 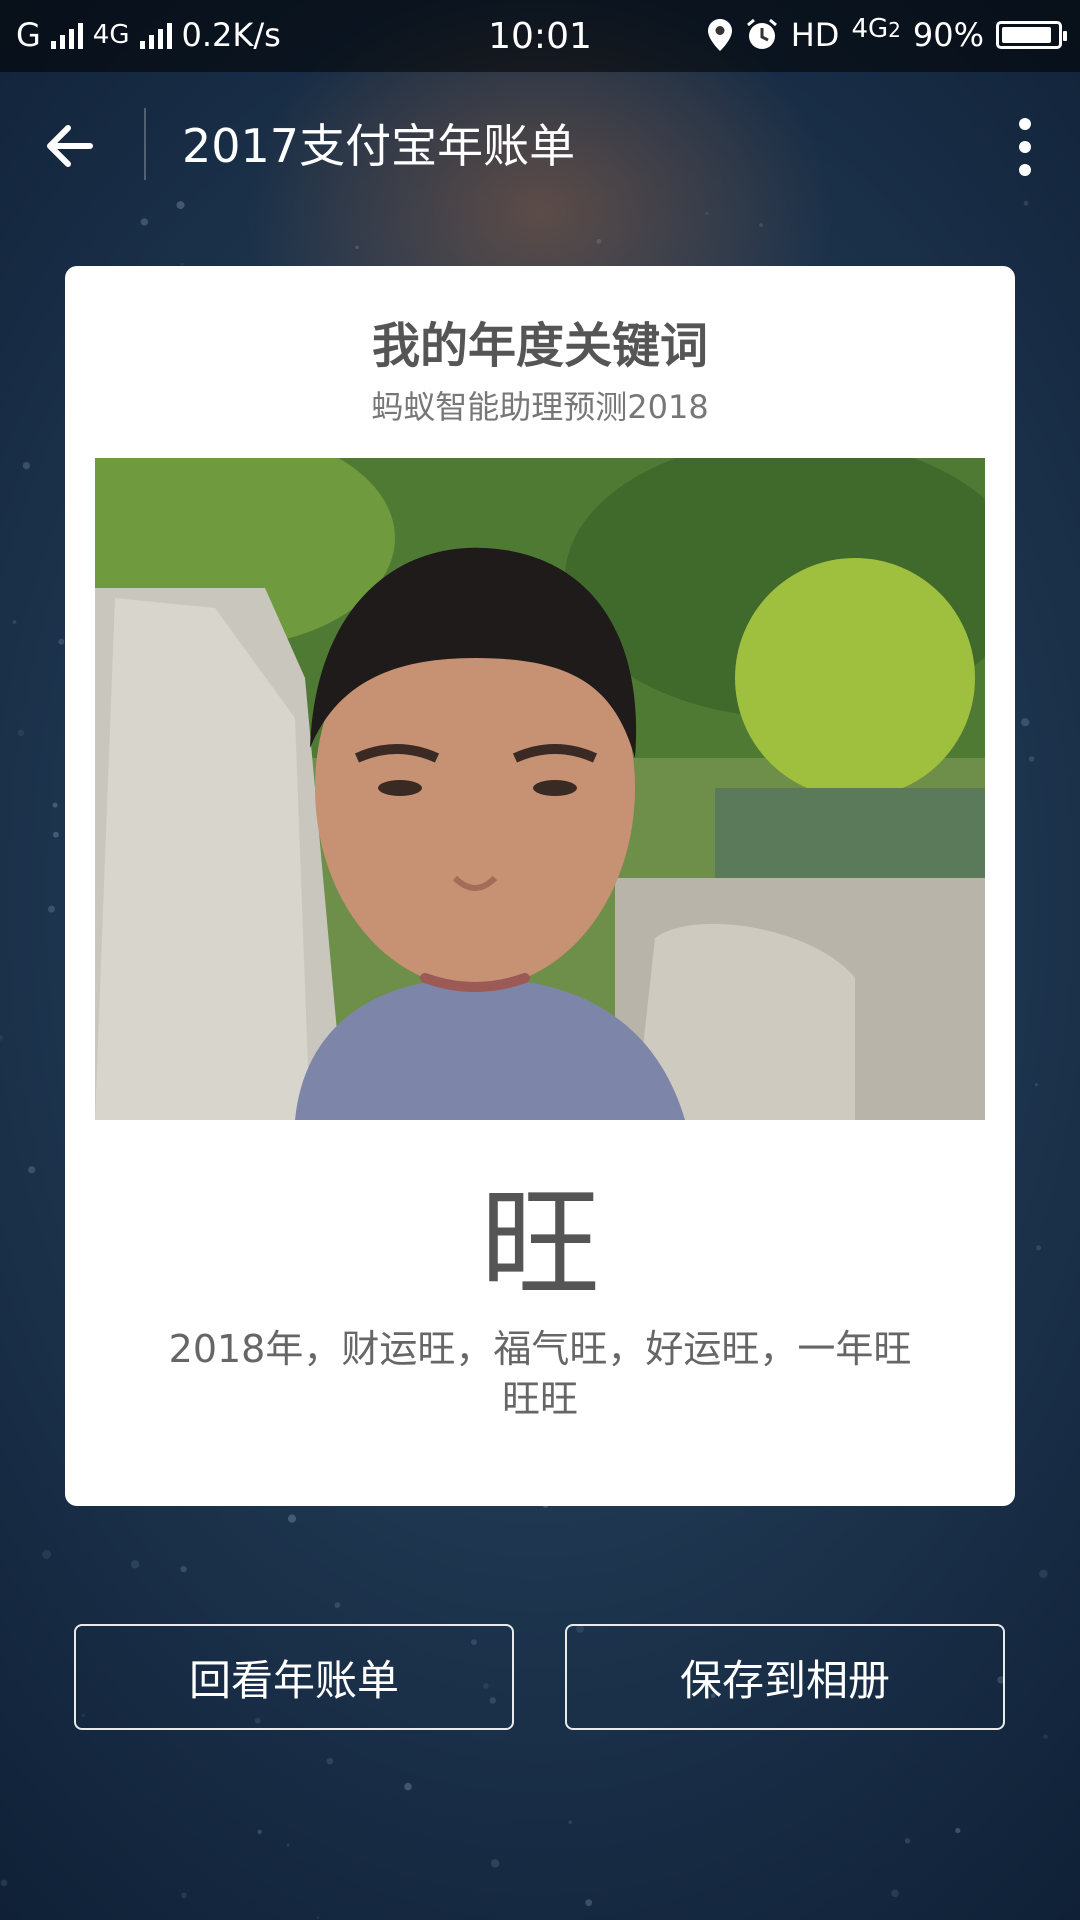 What do you see at coordinates (948, 35) in the screenshot?
I see `battery-percent: 90%` at bounding box center [948, 35].